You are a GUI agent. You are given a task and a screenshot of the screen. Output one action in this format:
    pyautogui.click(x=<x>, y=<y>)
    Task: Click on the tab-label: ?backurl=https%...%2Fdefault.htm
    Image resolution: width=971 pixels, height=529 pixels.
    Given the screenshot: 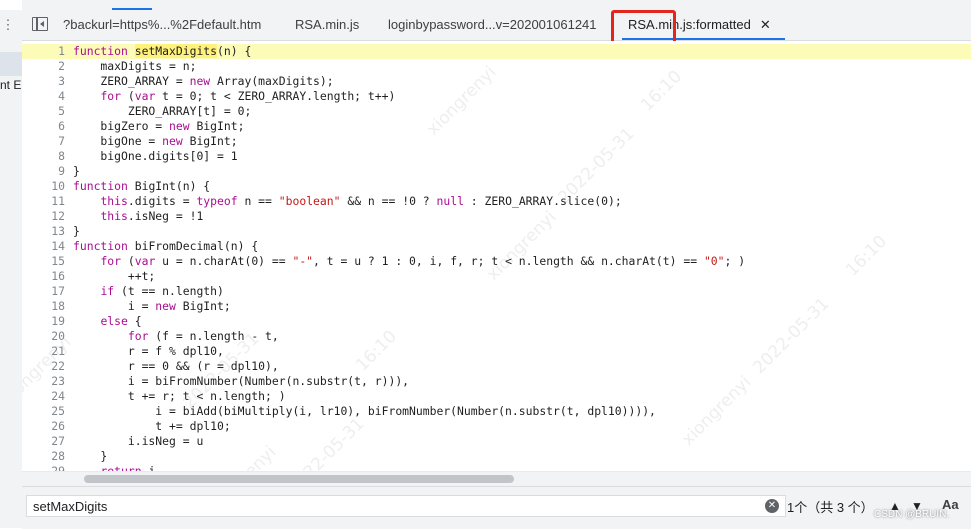 What is the action you would take?
    pyautogui.click(x=162, y=24)
    